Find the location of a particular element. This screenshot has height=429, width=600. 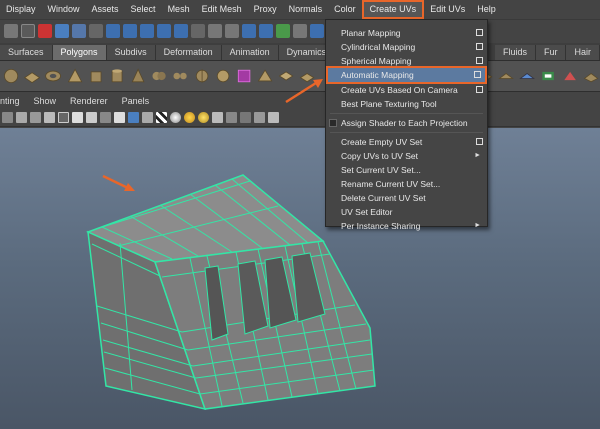

wireframe-icon is located at coordinates (7, 117).